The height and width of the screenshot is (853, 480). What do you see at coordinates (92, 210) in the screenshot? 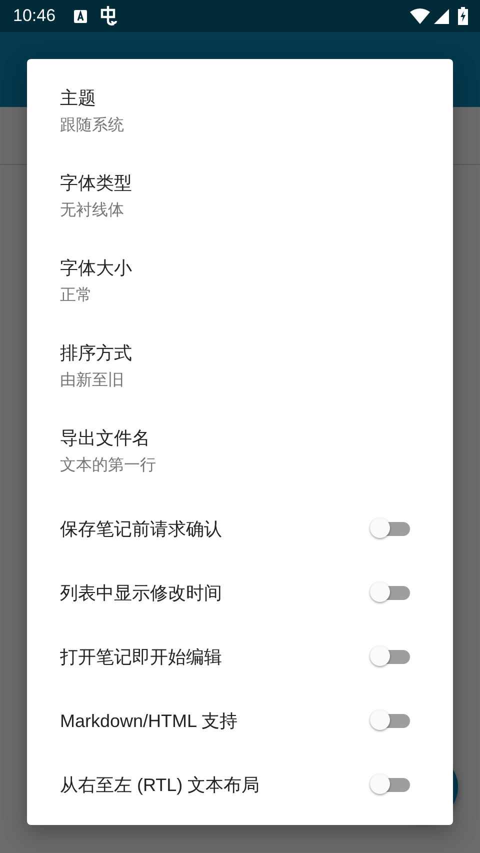
I see `setting-value: 无衬线体` at bounding box center [92, 210].